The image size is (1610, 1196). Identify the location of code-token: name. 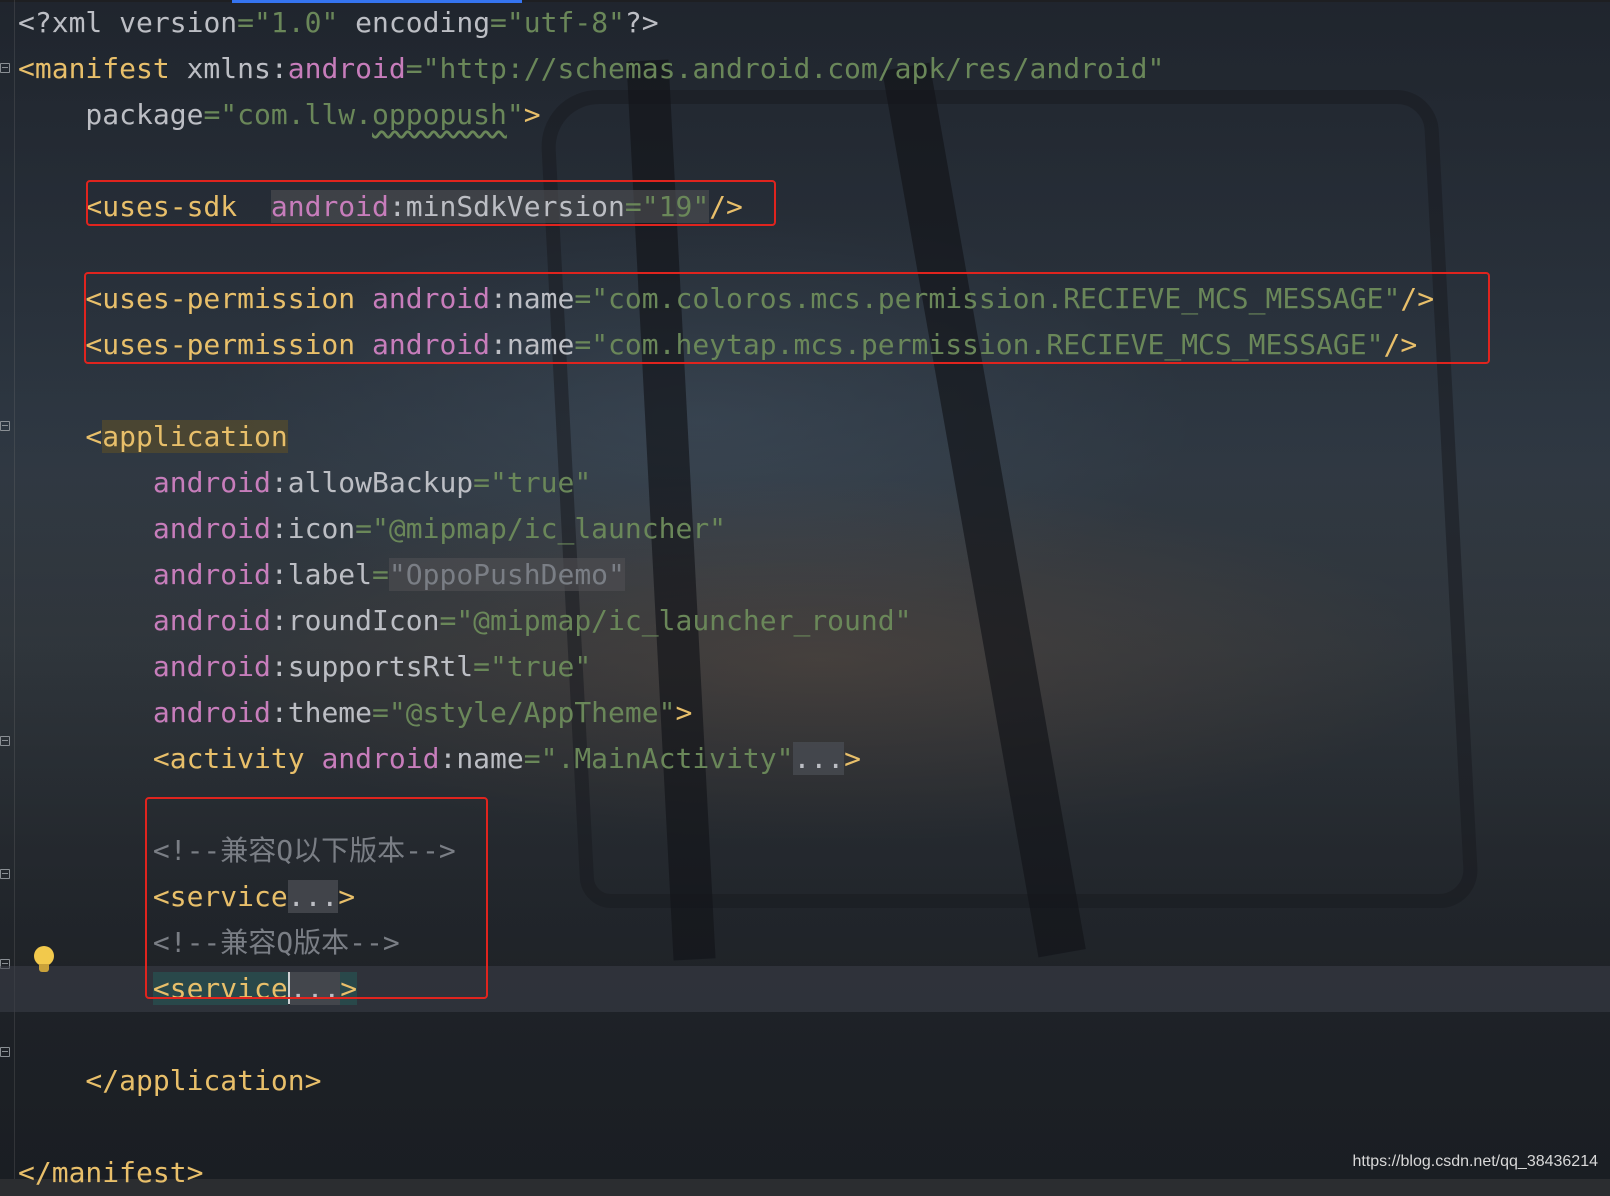
(490, 758).